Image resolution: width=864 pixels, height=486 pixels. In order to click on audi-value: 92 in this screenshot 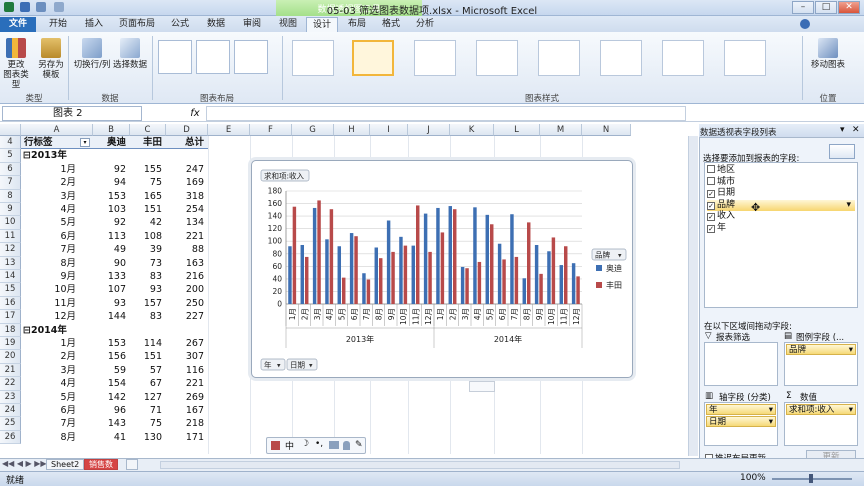, I will do `click(109, 222)`.